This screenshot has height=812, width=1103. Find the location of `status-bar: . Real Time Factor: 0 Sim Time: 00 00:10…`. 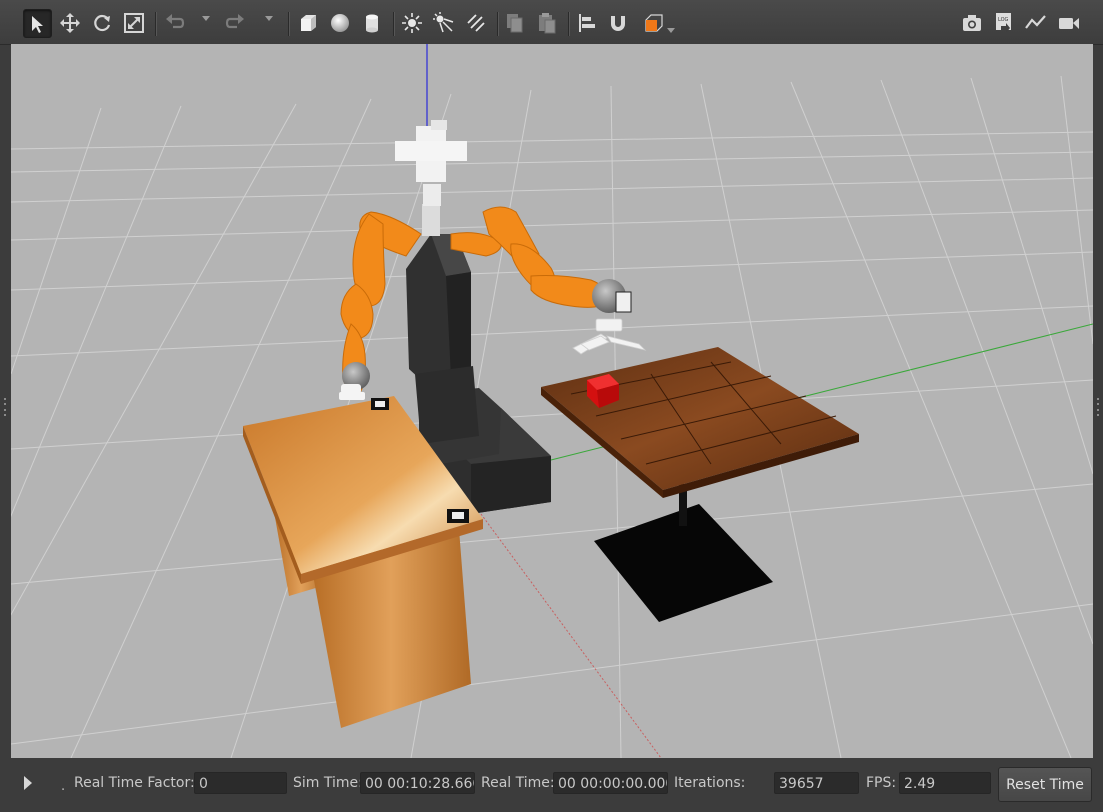

status-bar: . Real Time Factor: 0 Sim Time: 00 00:10… is located at coordinates (552, 784).